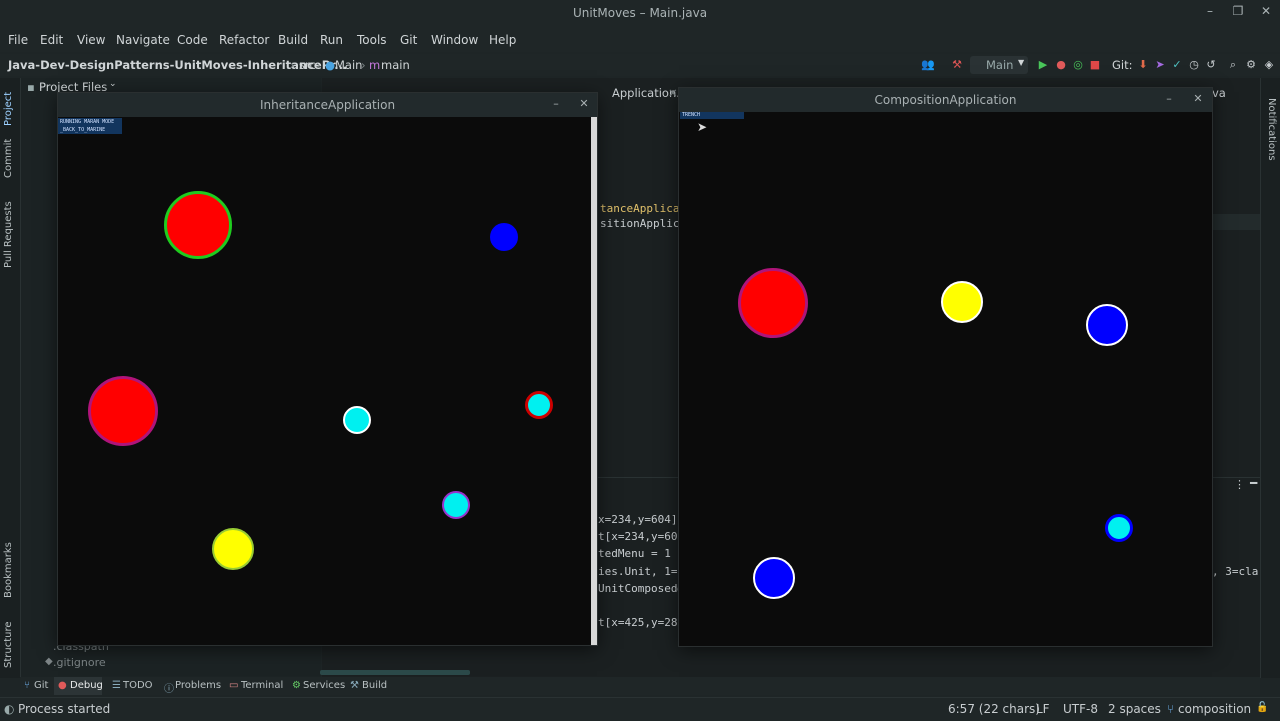  I want to click on search-icon: ⌕, so click(1233, 65).